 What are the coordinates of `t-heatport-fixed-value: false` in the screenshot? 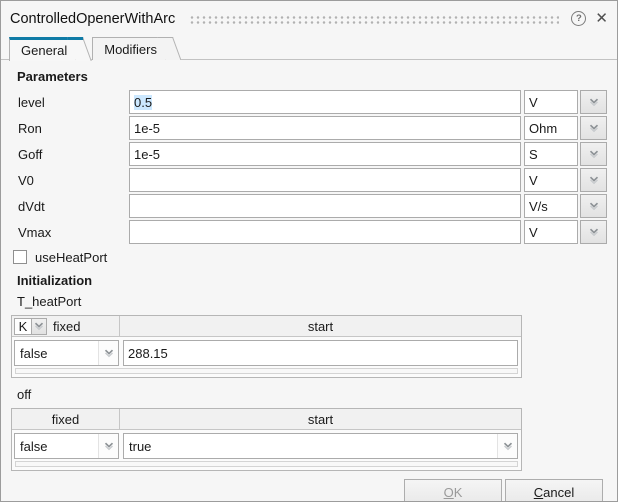 It's located at (34, 353).